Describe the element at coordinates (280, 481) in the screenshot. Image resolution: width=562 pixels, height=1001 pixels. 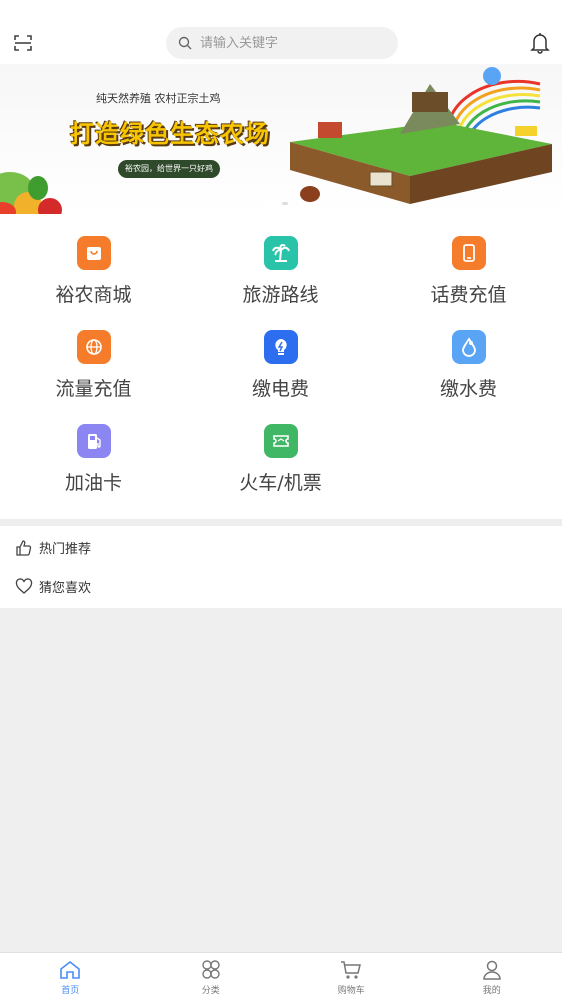
I see `service-label: 火车/机票` at that location.